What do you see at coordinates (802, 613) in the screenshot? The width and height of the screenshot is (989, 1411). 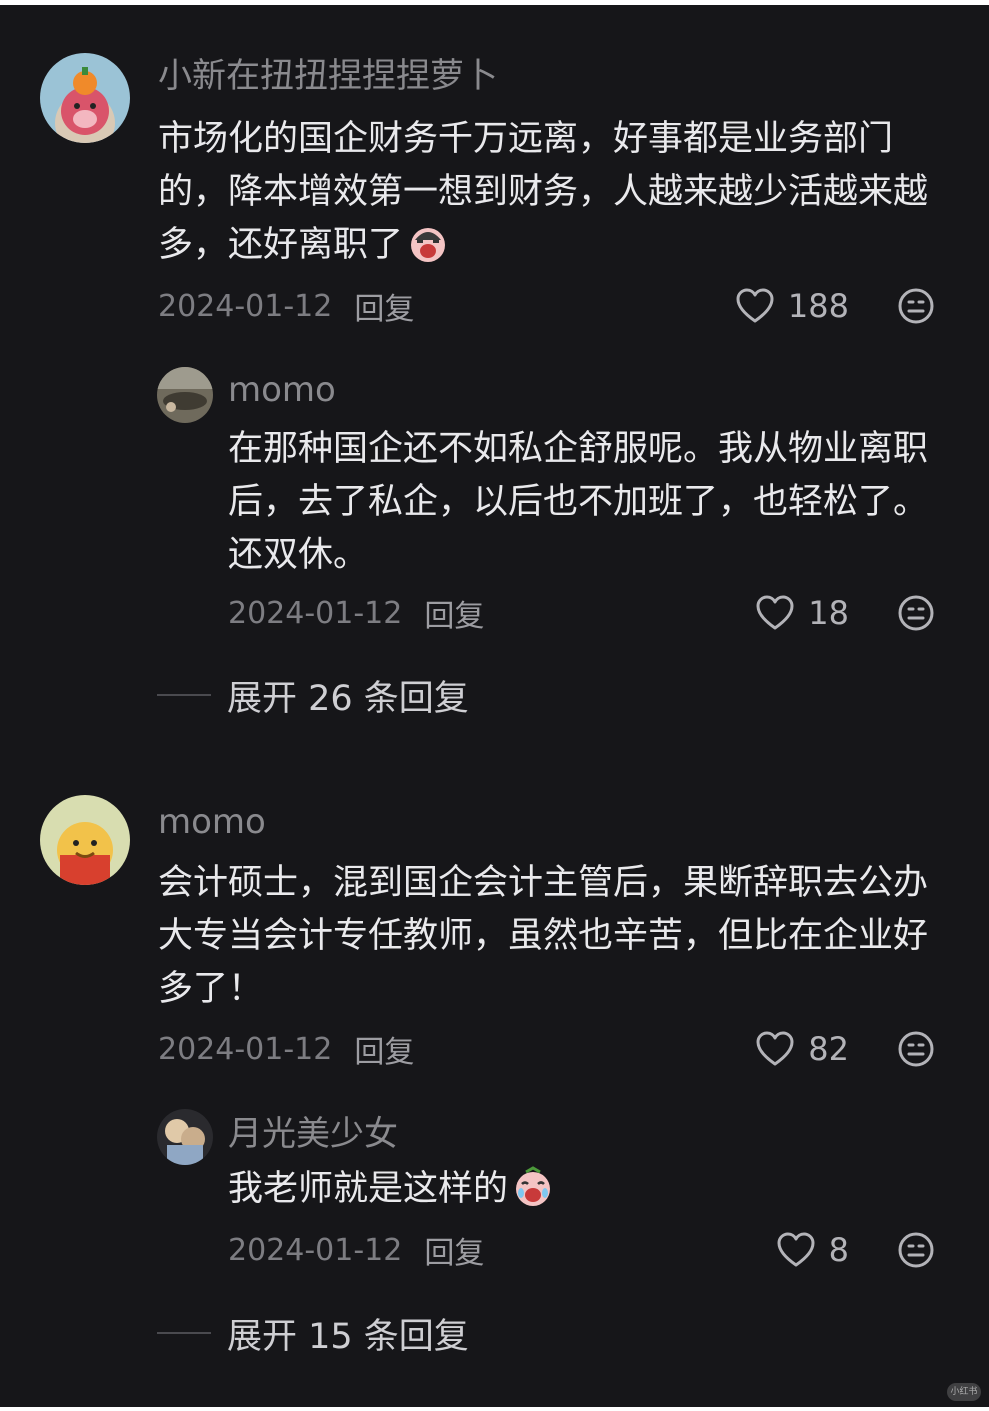 I see `like-button: 18` at bounding box center [802, 613].